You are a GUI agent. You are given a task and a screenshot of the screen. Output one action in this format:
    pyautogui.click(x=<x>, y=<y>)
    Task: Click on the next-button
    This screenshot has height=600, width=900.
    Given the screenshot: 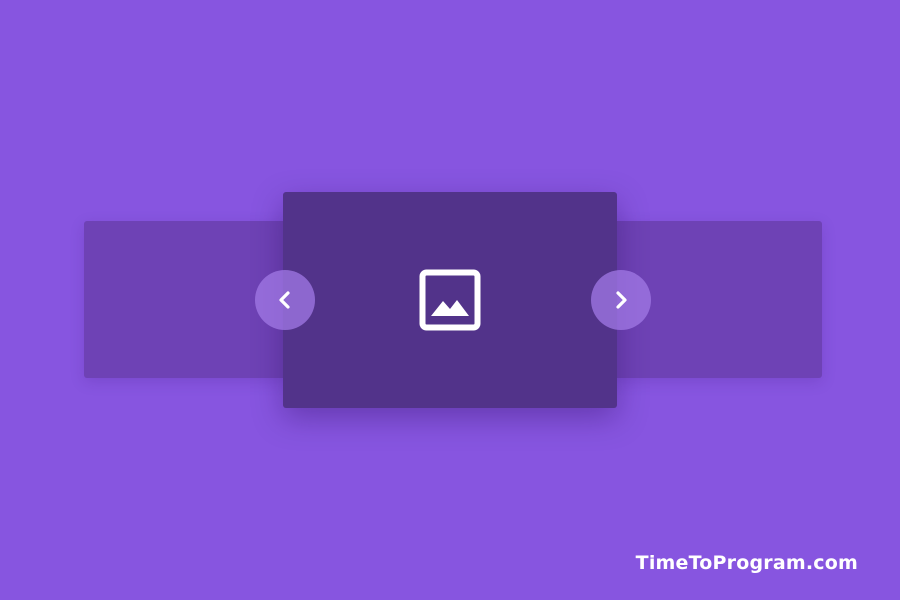 What is the action you would take?
    pyautogui.click(x=621, y=300)
    